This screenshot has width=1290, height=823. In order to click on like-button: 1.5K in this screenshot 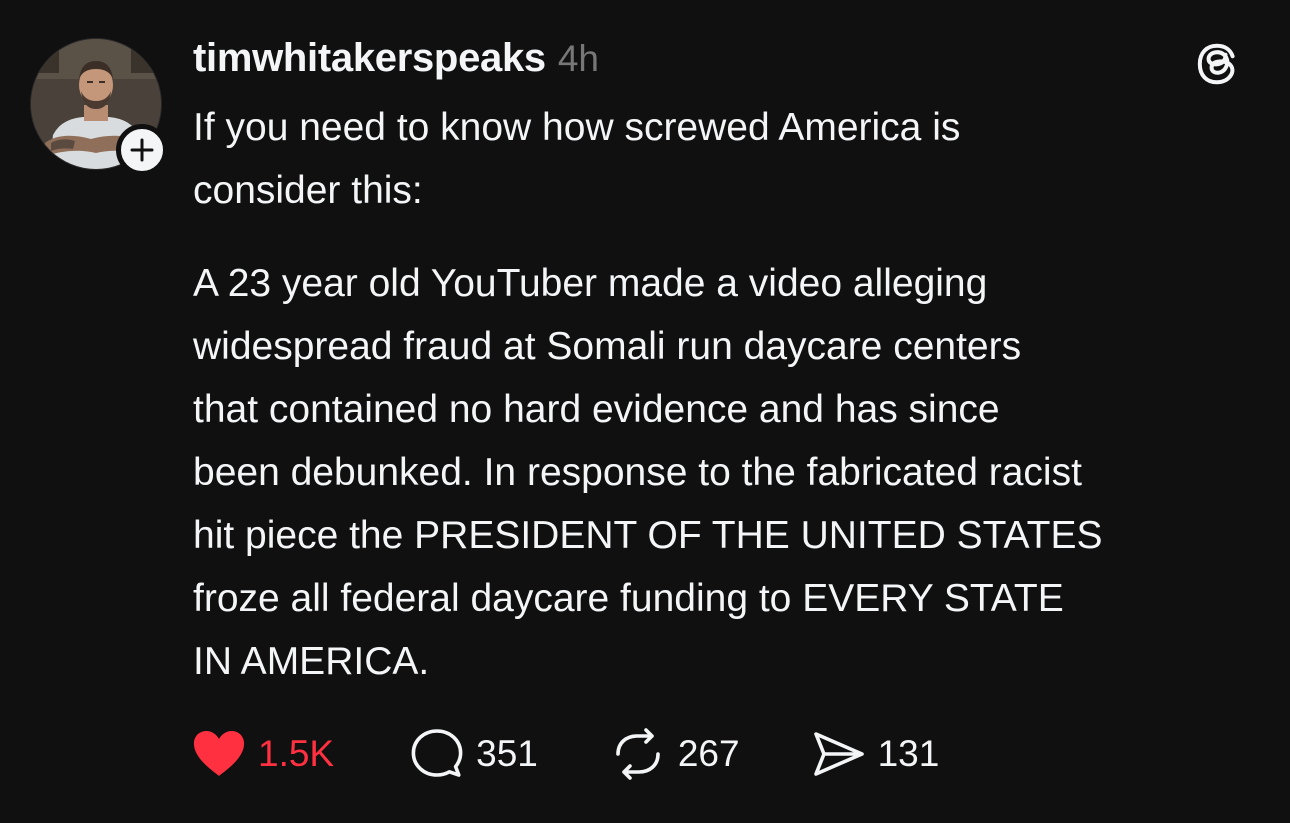, I will do `click(263, 754)`.